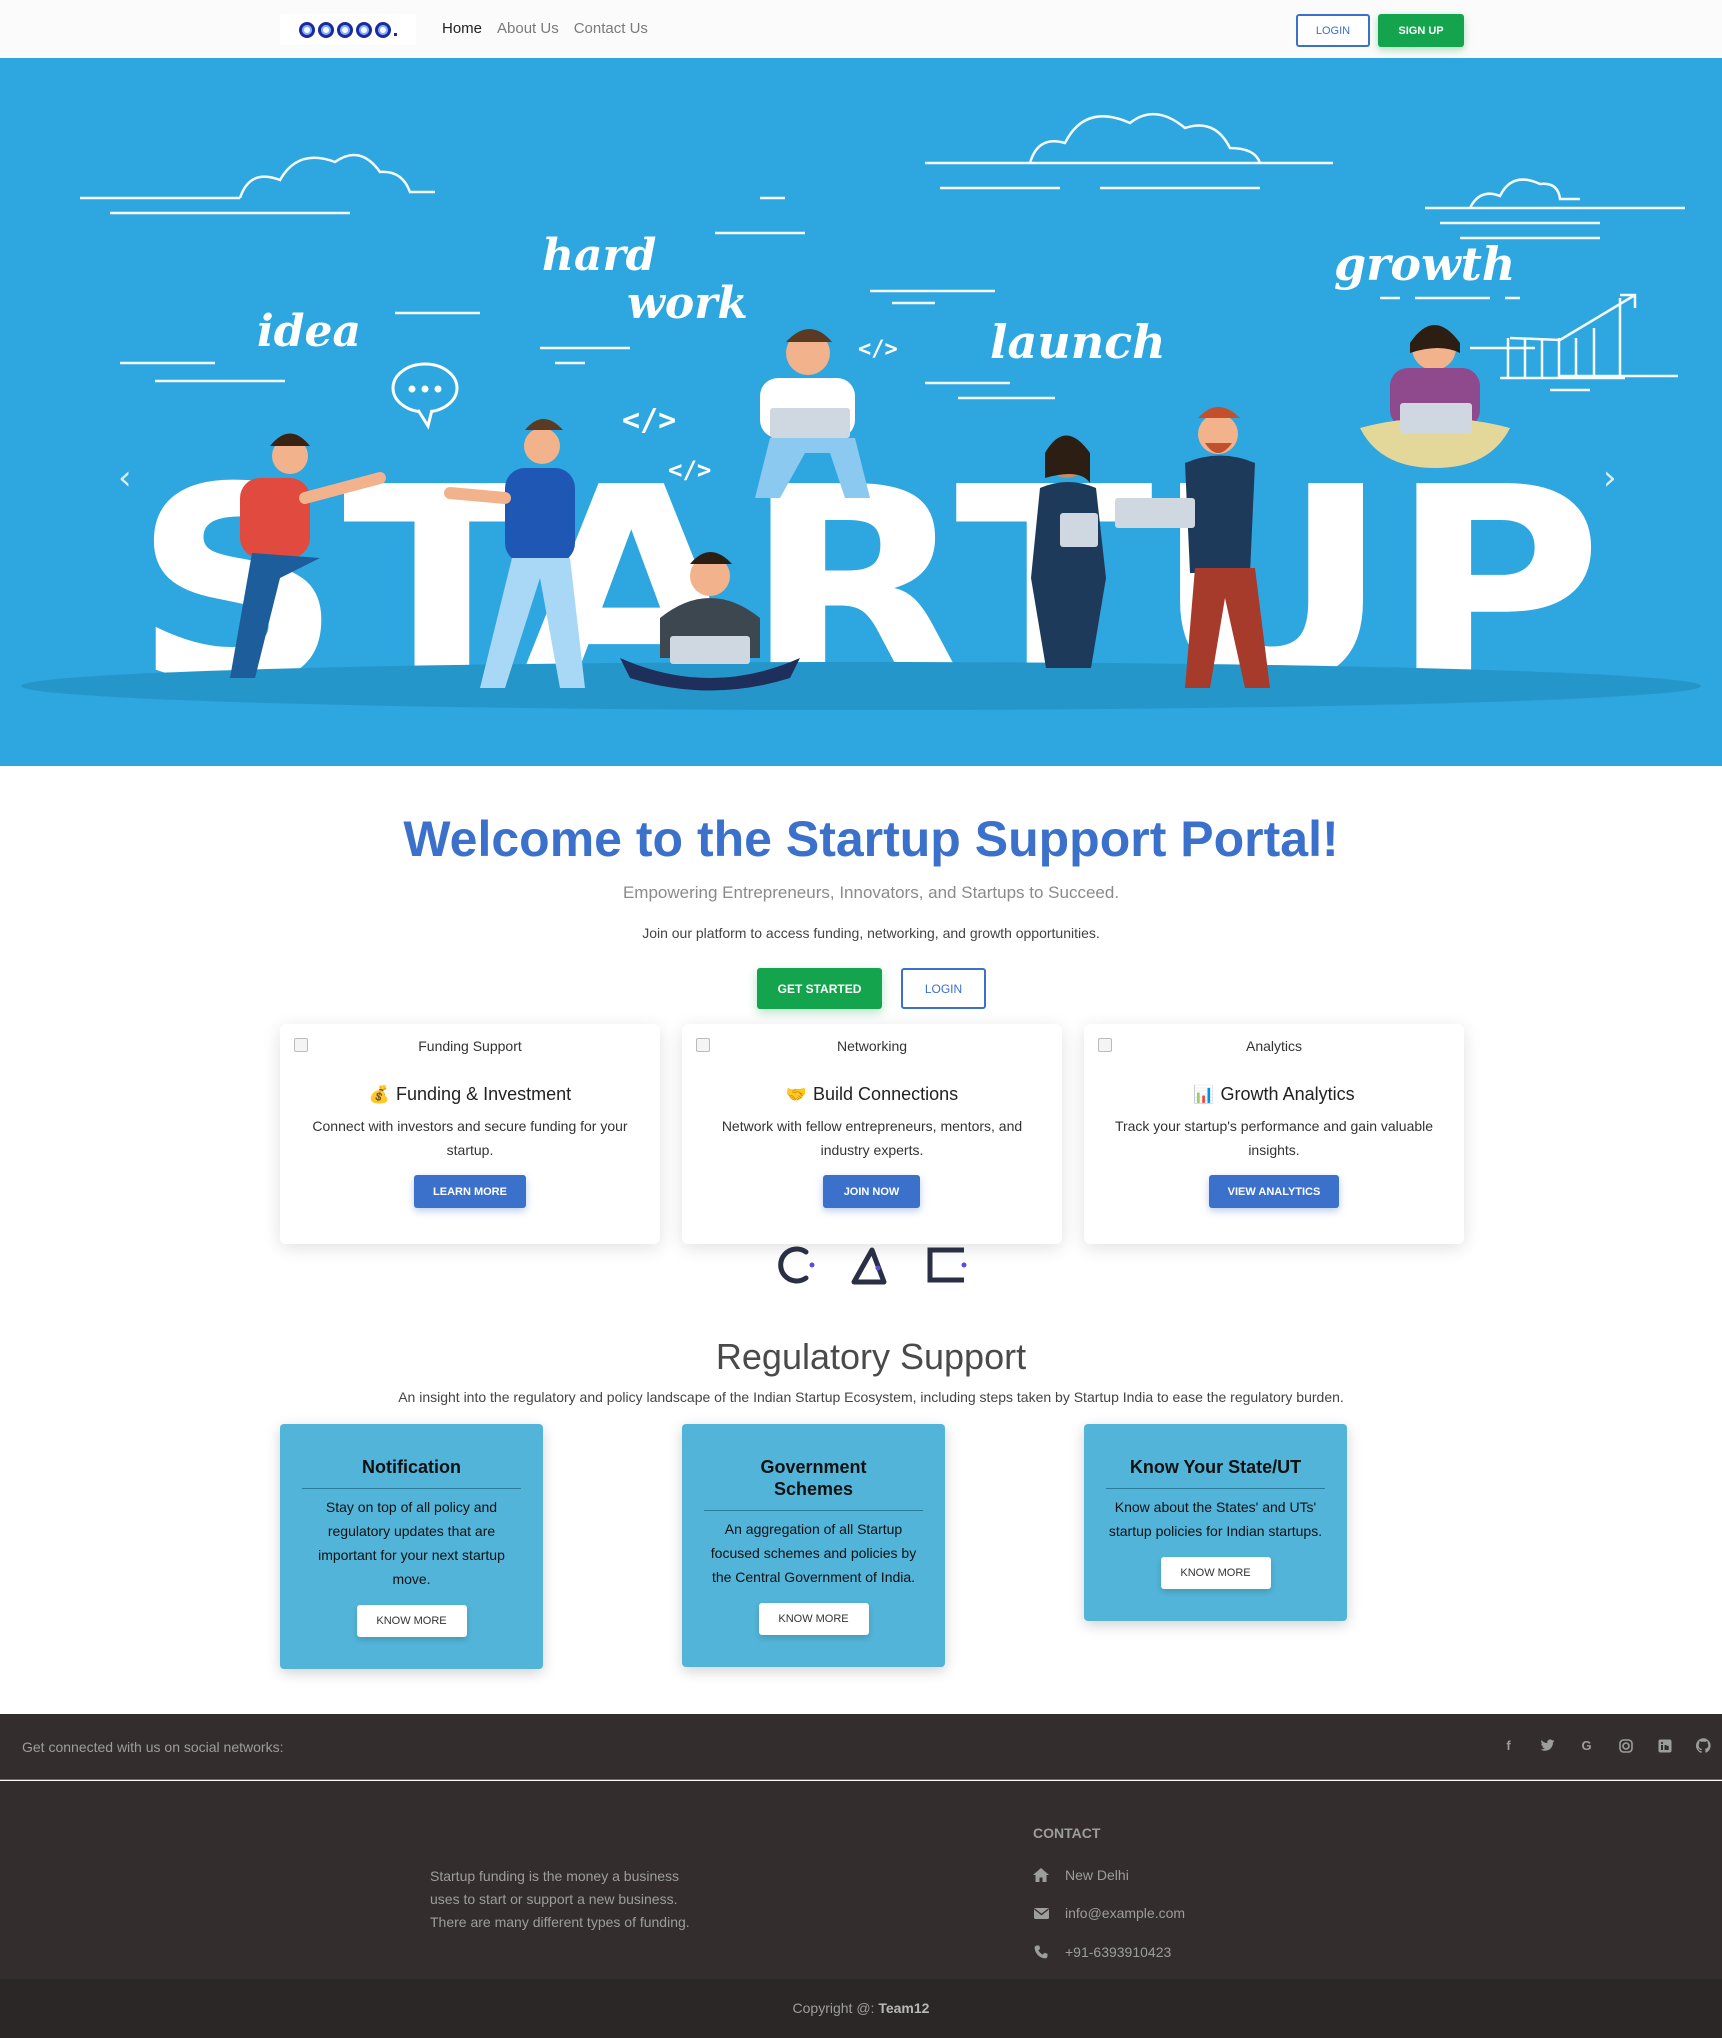 The image size is (1722, 2038). What do you see at coordinates (1078, 342) in the screenshot?
I see `hero-word-launch: launch` at bounding box center [1078, 342].